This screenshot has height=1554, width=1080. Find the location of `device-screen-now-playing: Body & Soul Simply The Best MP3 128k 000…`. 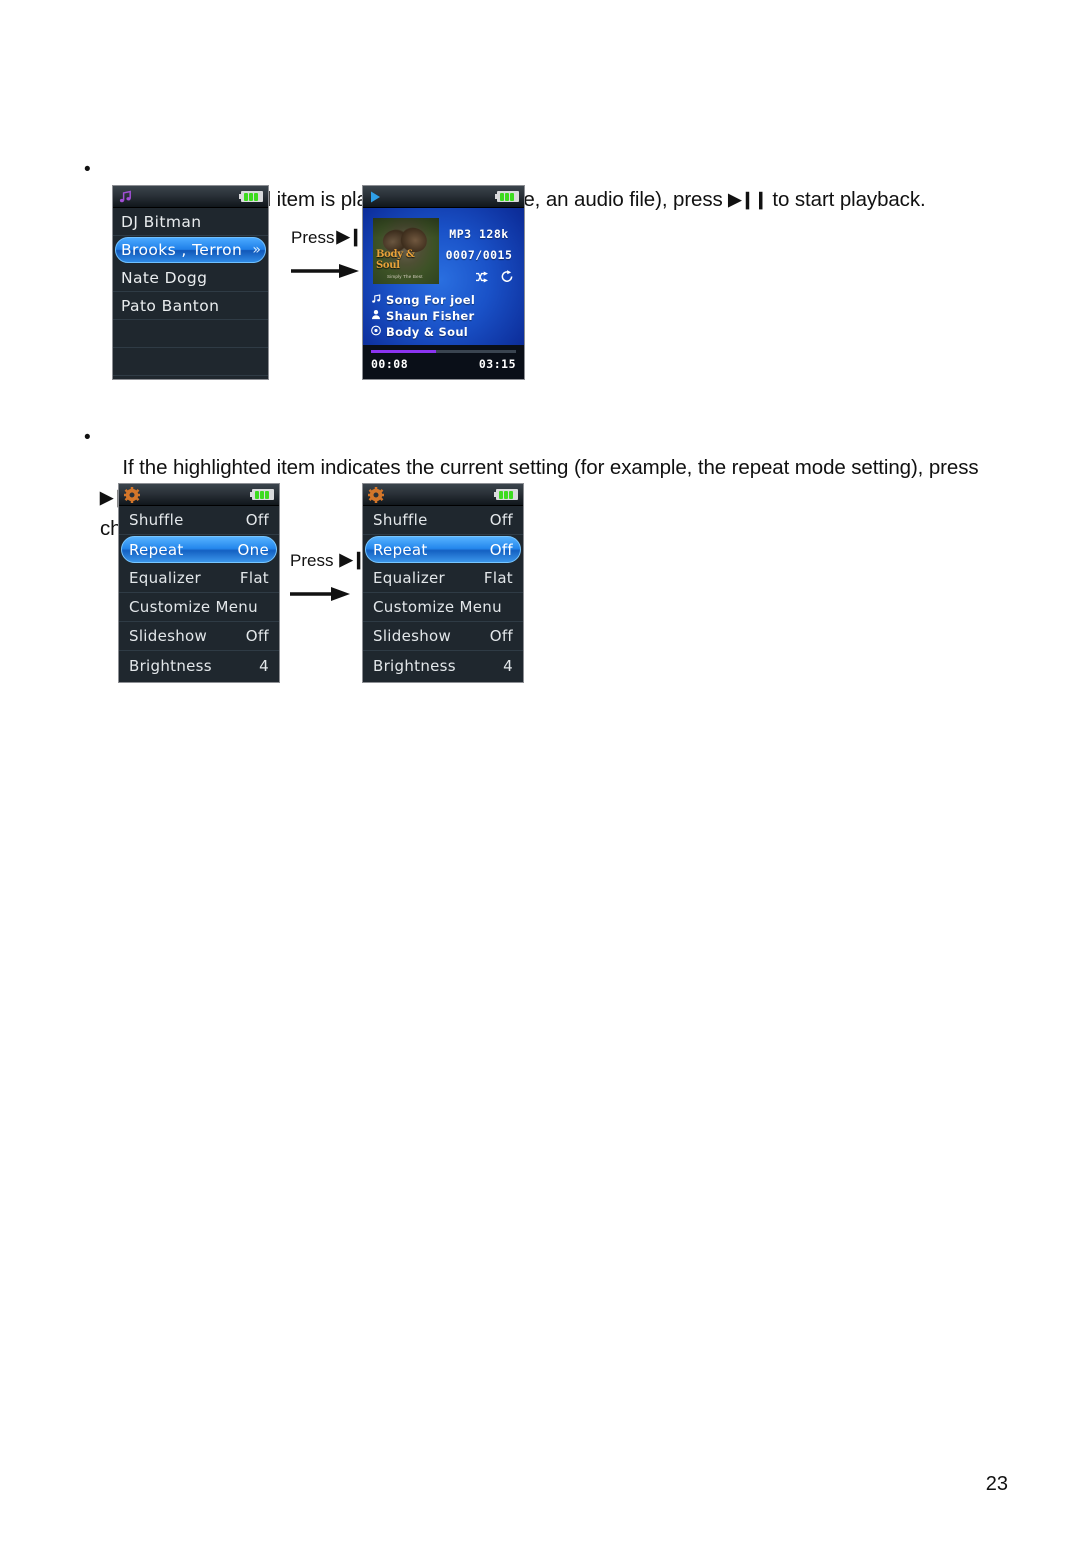

device-screen-now-playing: Body & Soul Simply The Best MP3 128k 000… is located at coordinates (443, 282).